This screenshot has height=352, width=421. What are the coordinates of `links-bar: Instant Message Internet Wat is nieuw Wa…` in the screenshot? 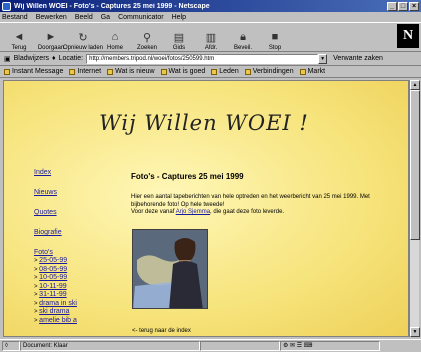 It's located at (210, 72).